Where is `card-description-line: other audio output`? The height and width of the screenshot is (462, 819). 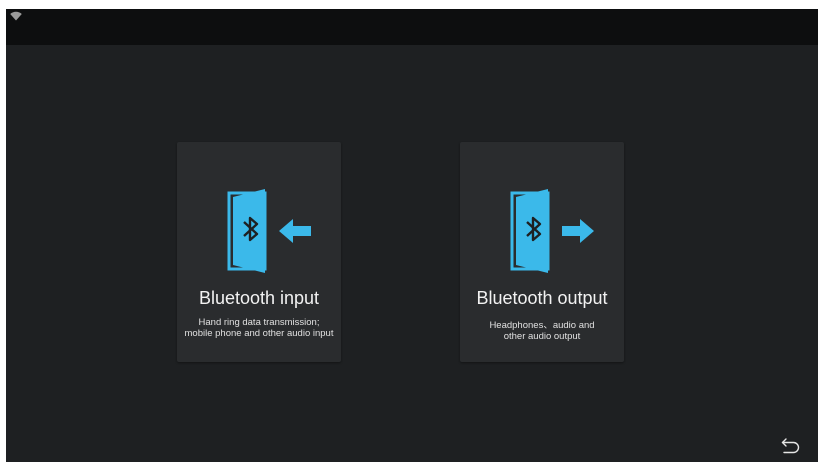 card-description-line: other audio output is located at coordinates (542, 336).